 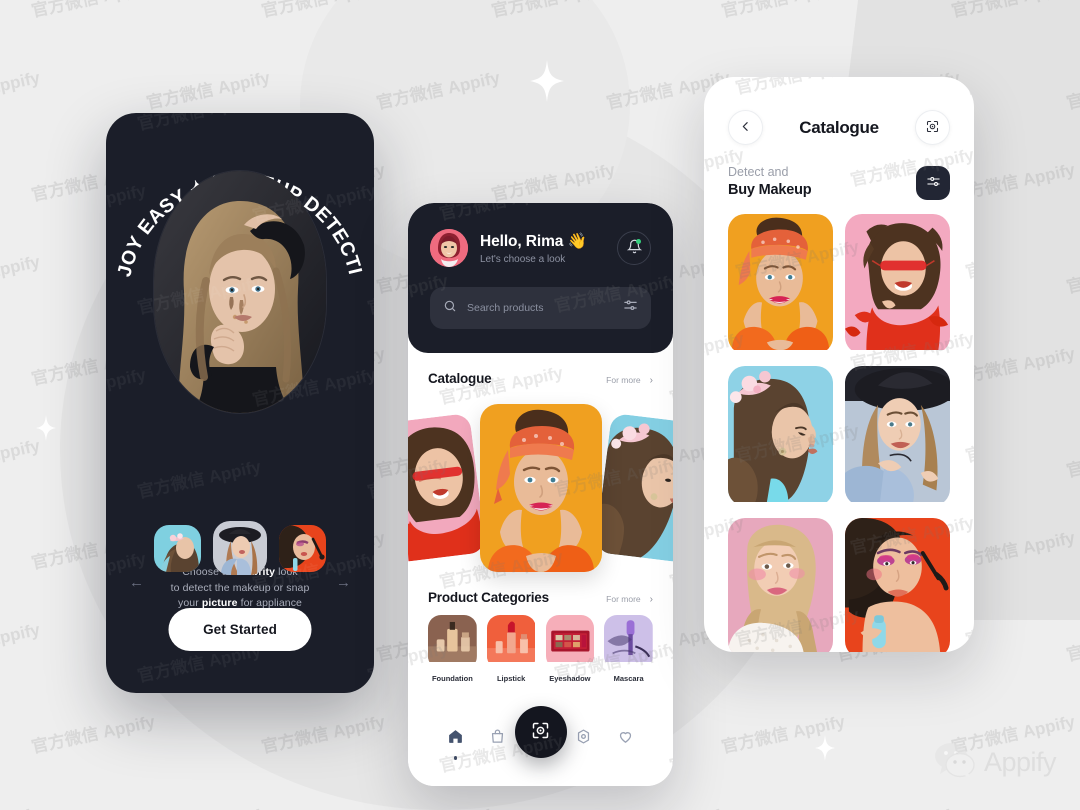 I want to click on purple-eye-mascara-look-art, so click(x=897, y=585).